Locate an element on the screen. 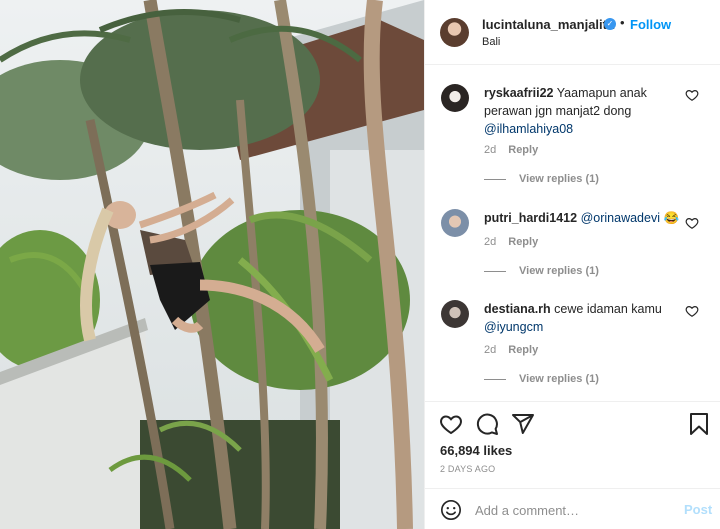  post-header: lucintaluna_manjalita ✓ • Follow Bali is located at coordinates (572, 32).